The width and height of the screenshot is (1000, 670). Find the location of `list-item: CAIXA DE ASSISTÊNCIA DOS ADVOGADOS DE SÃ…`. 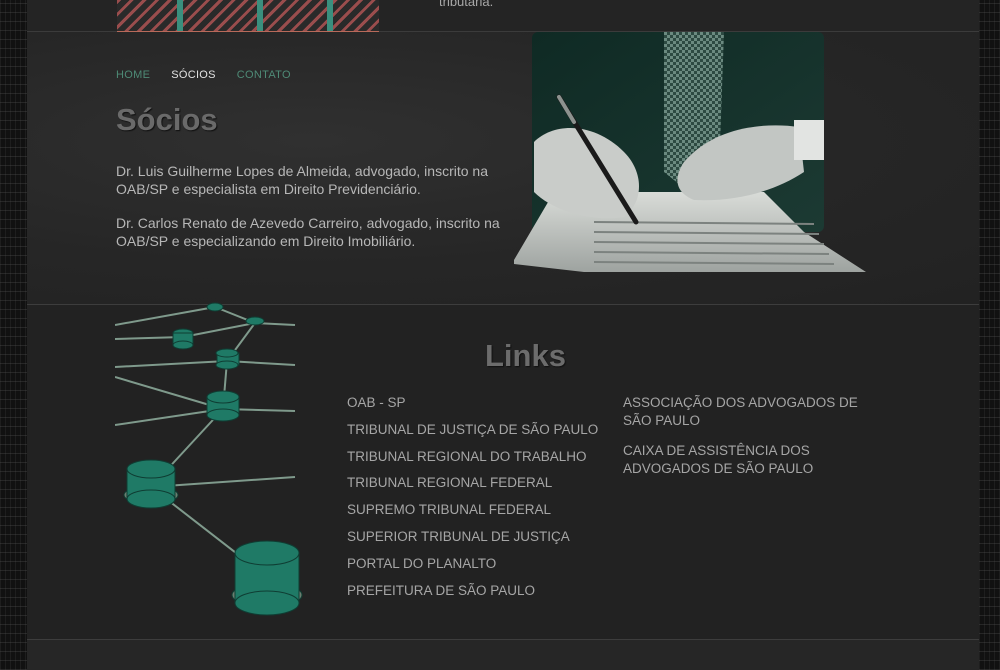

list-item: CAIXA DE ASSISTÊNCIA DOS ADVOGADOS DE SÃ… is located at coordinates (748, 460).